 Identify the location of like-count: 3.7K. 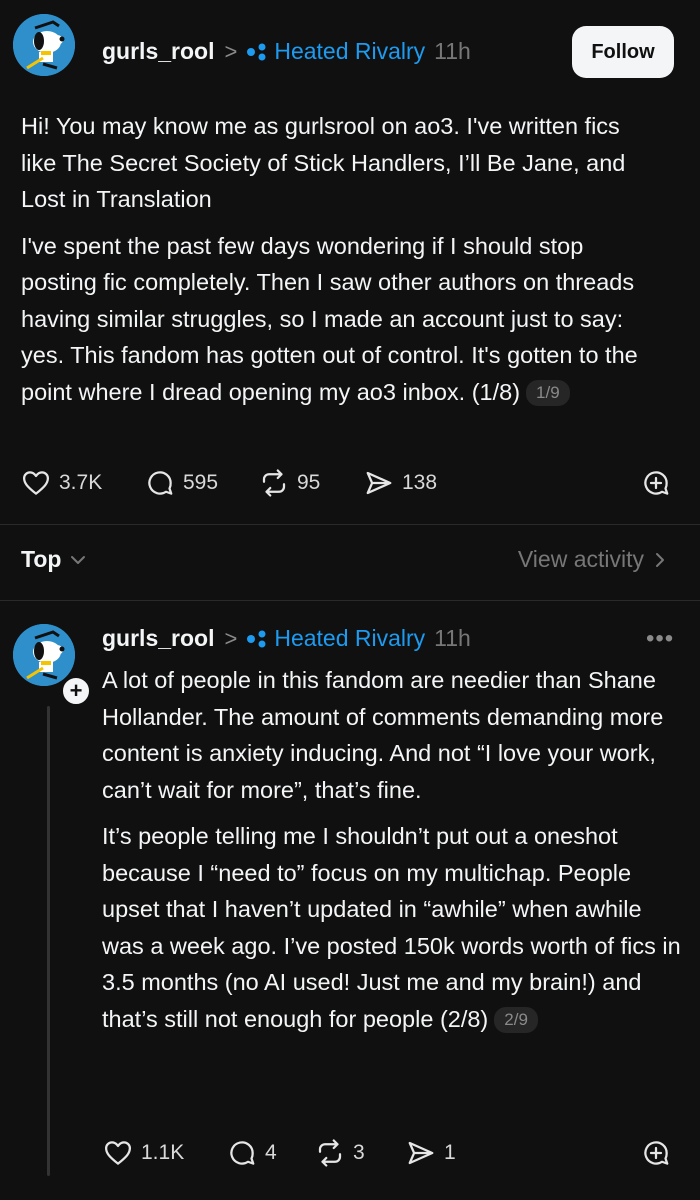
(81, 482).